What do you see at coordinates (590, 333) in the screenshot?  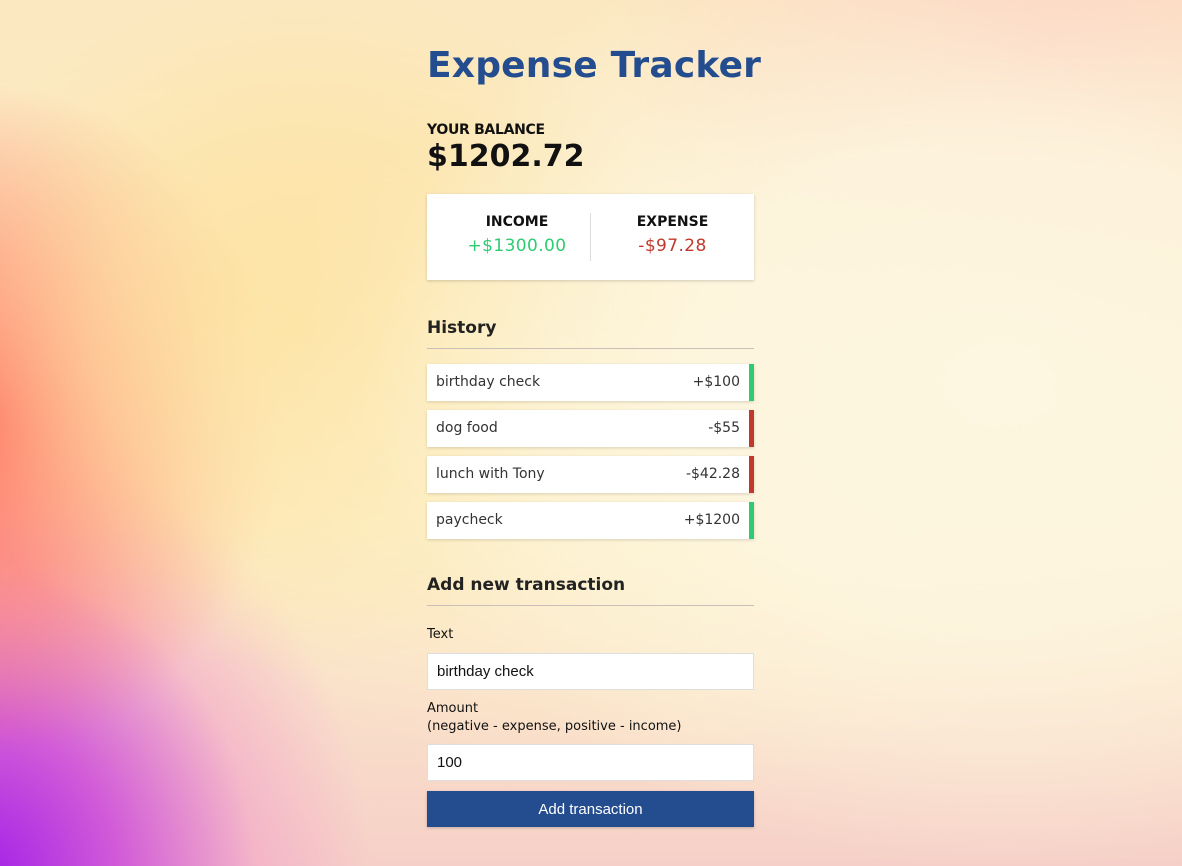 I see `history-heading: History` at bounding box center [590, 333].